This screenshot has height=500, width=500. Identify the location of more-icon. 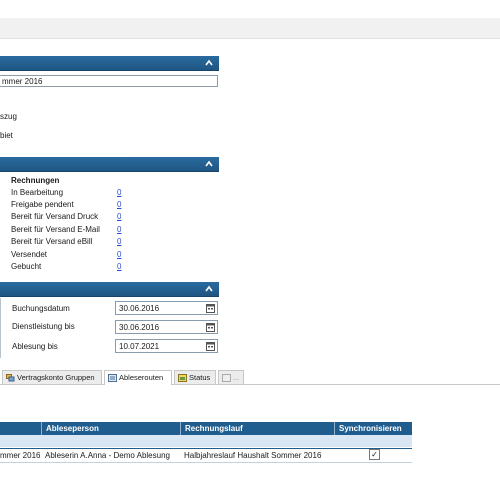
(226, 378).